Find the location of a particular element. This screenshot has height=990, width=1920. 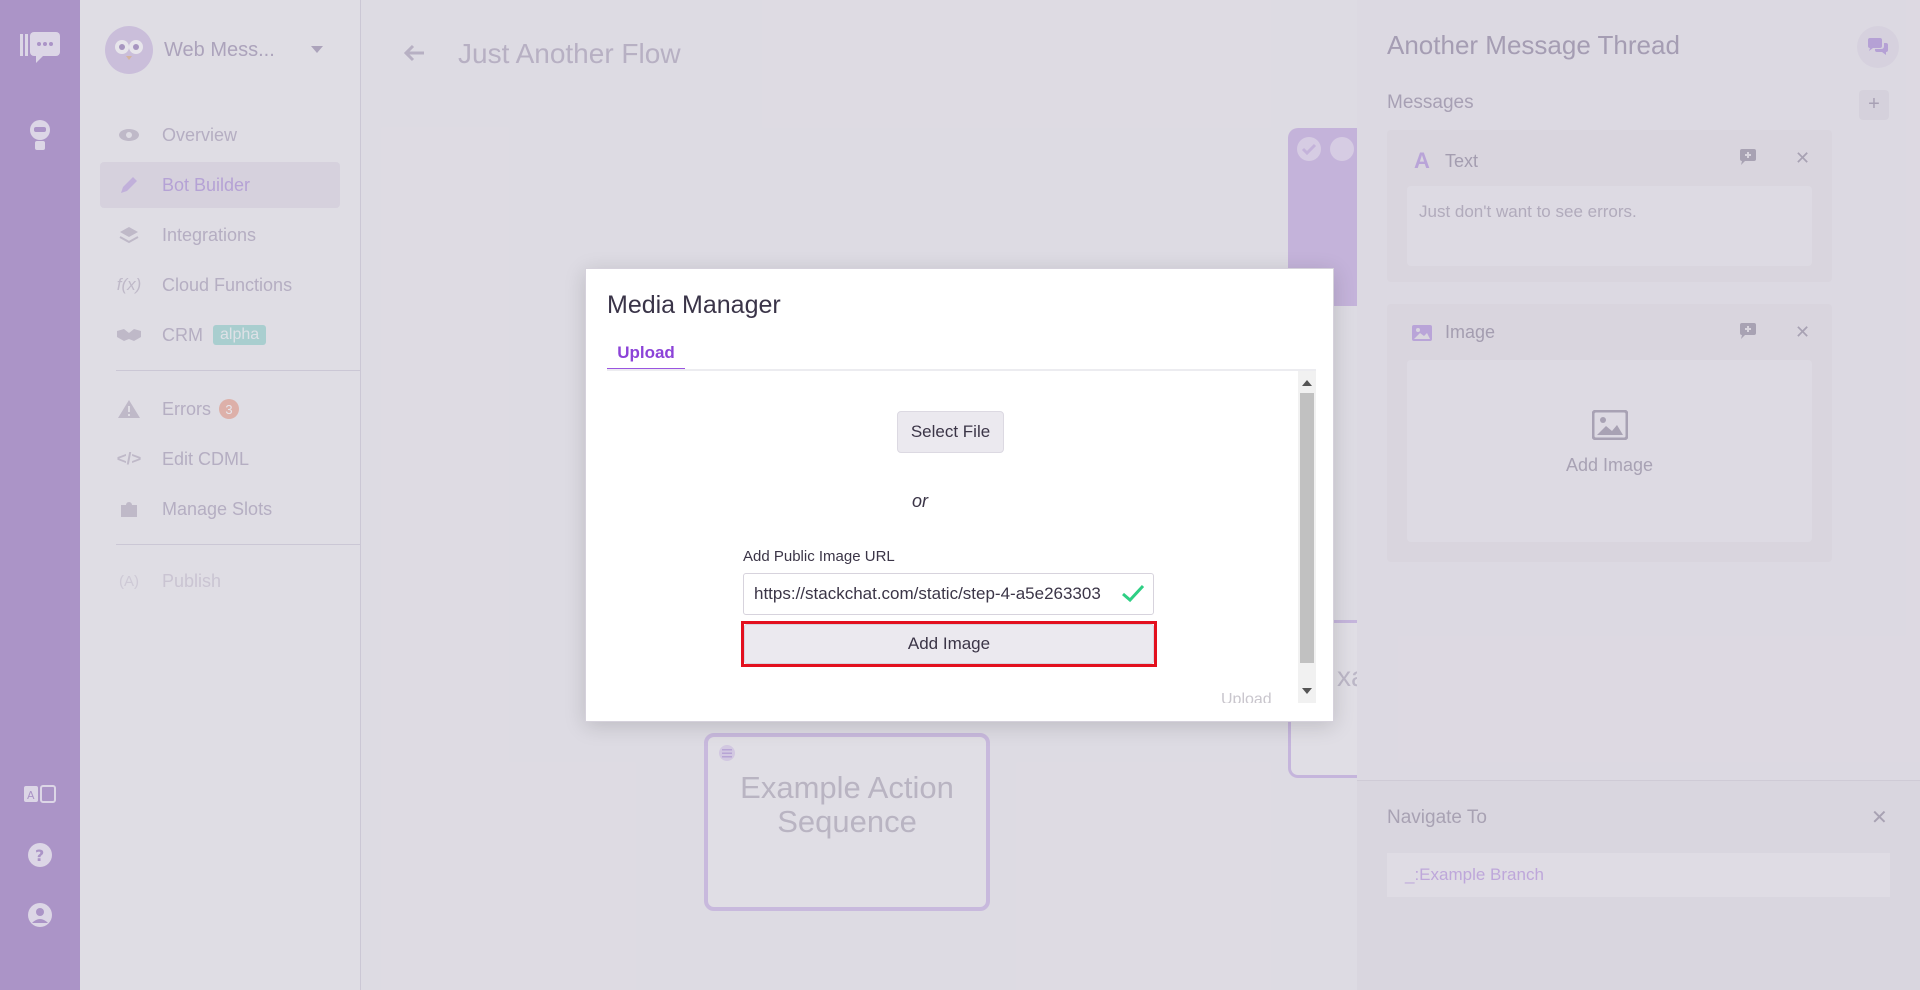

highlight-outline is located at coordinates (949, 644).